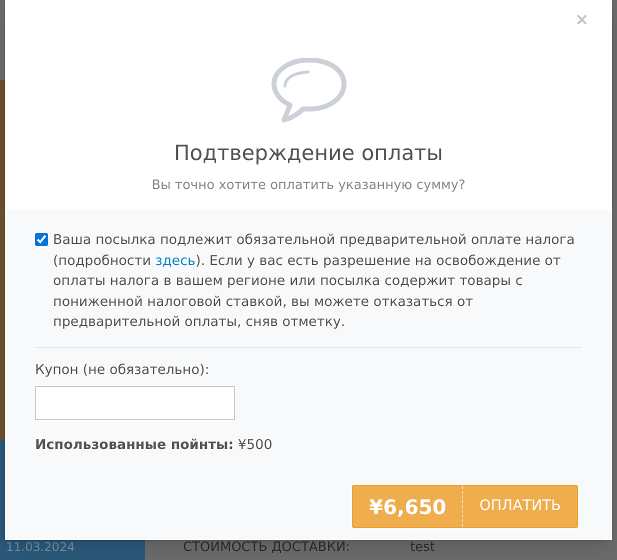 Image resolution: width=617 pixels, height=560 pixels. What do you see at coordinates (309, 185) in the screenshot?
I see `dialog-subtitle: Вы точно хотите оплатить указанную сумму?` at bounding box center [309, 185].